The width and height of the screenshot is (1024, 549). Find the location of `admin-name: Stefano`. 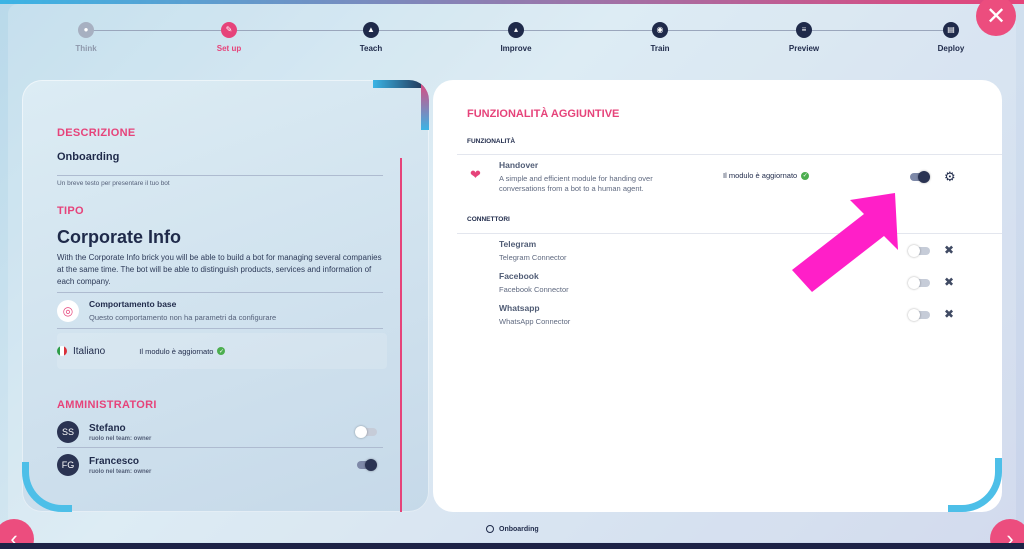

admin-name: Stefano is located at coordinates (107, 428).